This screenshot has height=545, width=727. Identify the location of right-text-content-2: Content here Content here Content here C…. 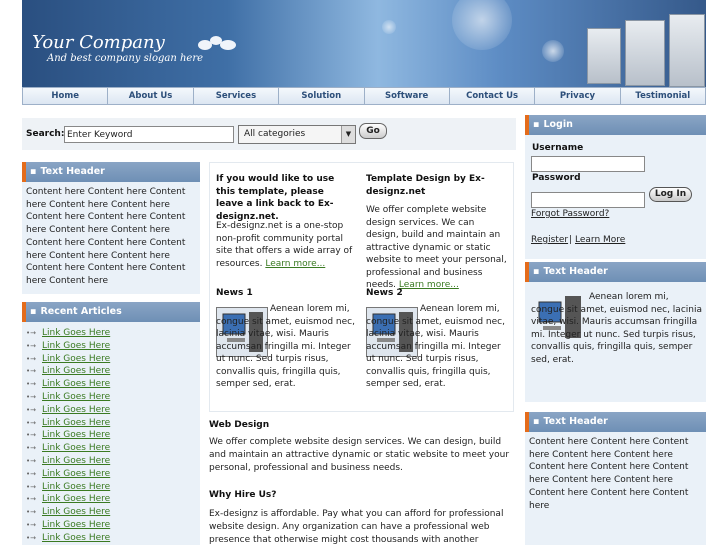
(609, 474).